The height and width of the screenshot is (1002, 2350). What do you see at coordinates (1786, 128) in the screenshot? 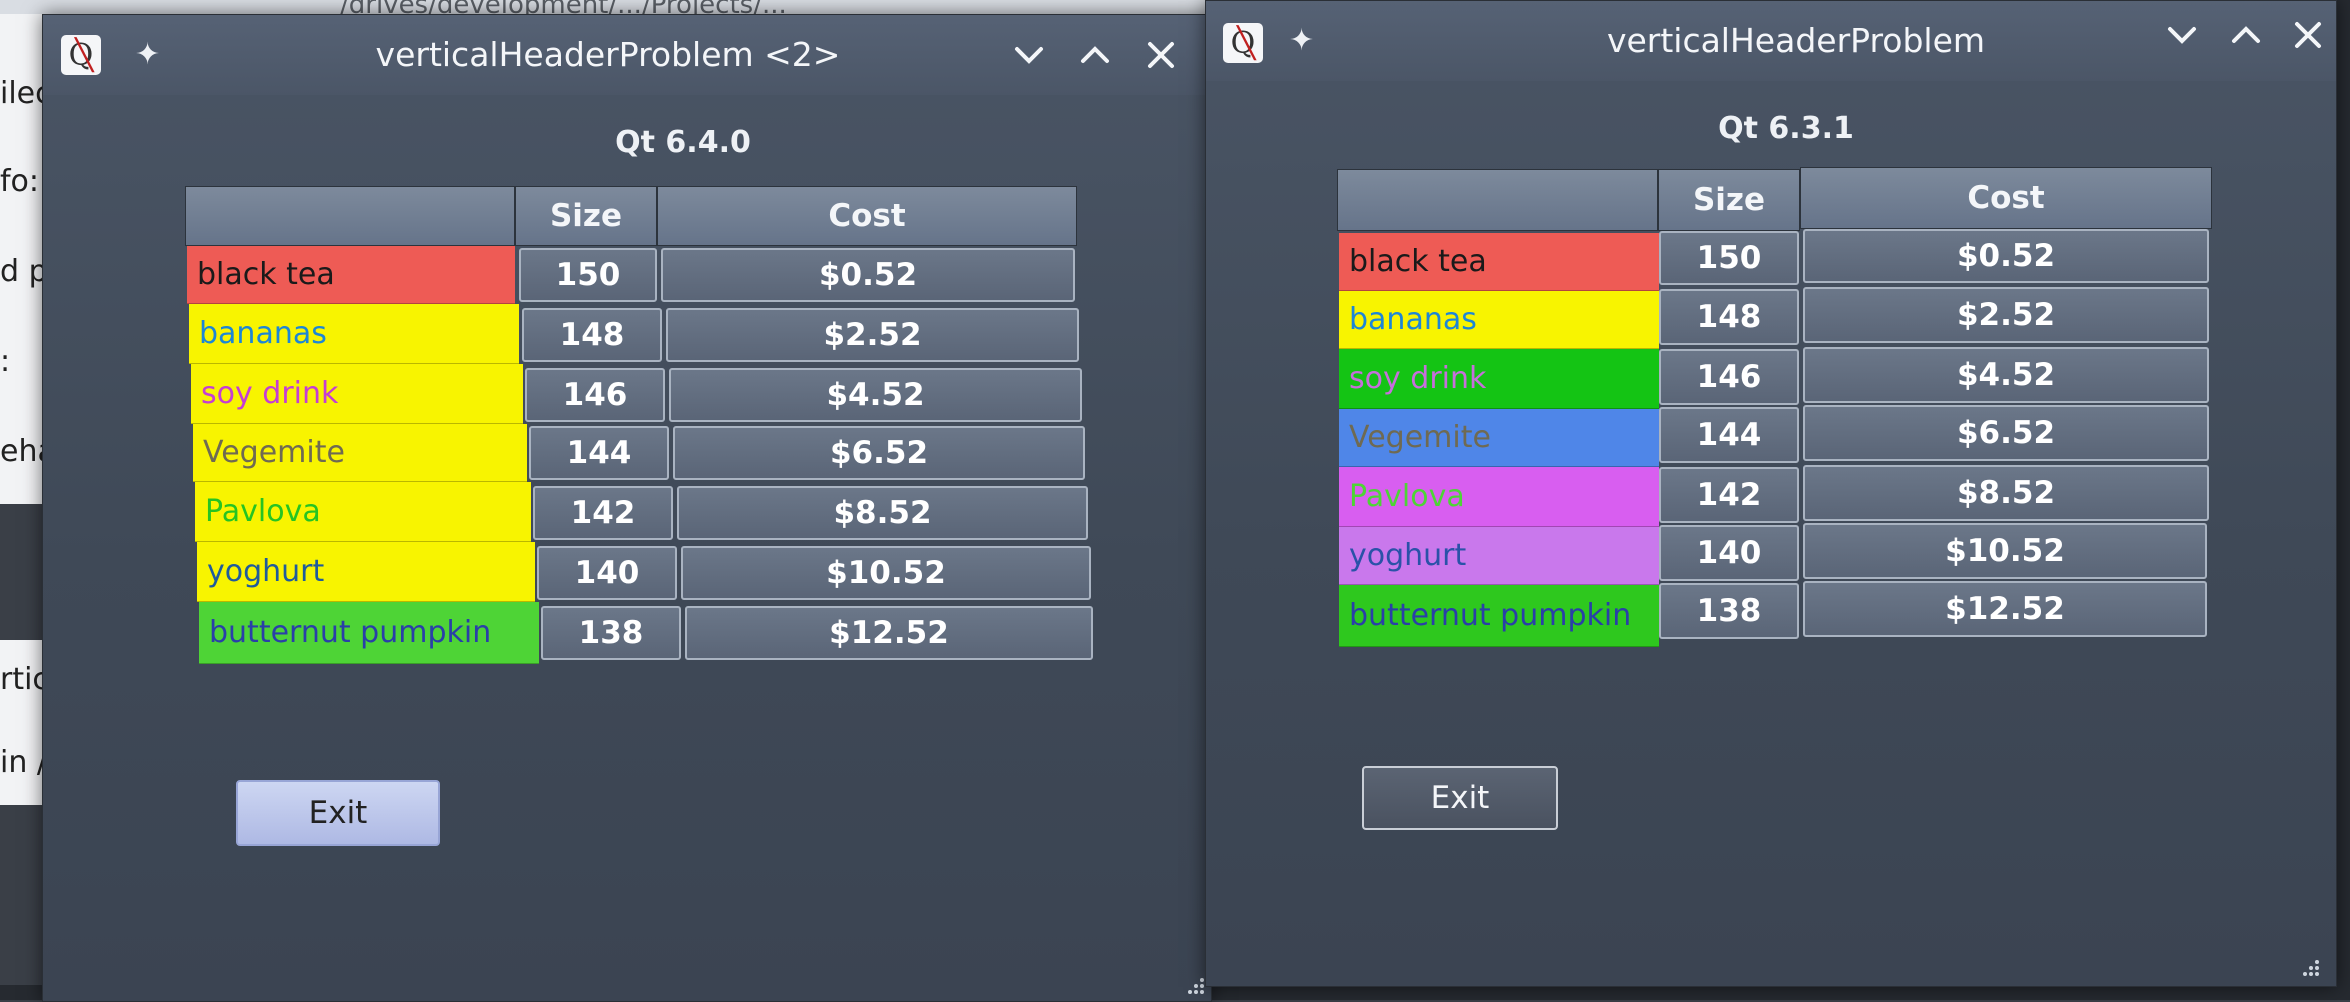
I see `qt-version-label: Qt 6.3.1` at bounding box center [1786, 128].